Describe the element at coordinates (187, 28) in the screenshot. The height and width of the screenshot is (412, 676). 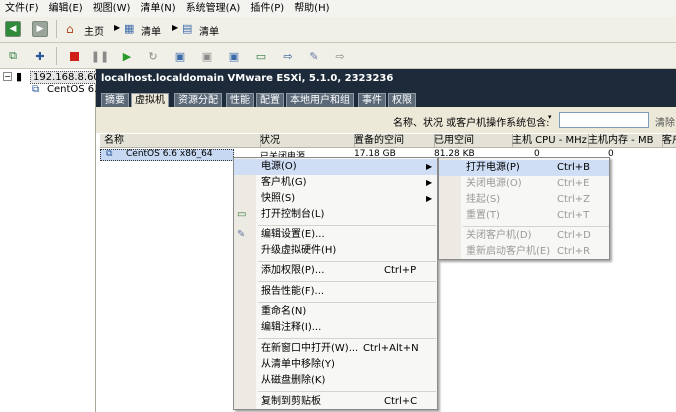
I see `hosts-icon: ▤` at that location.